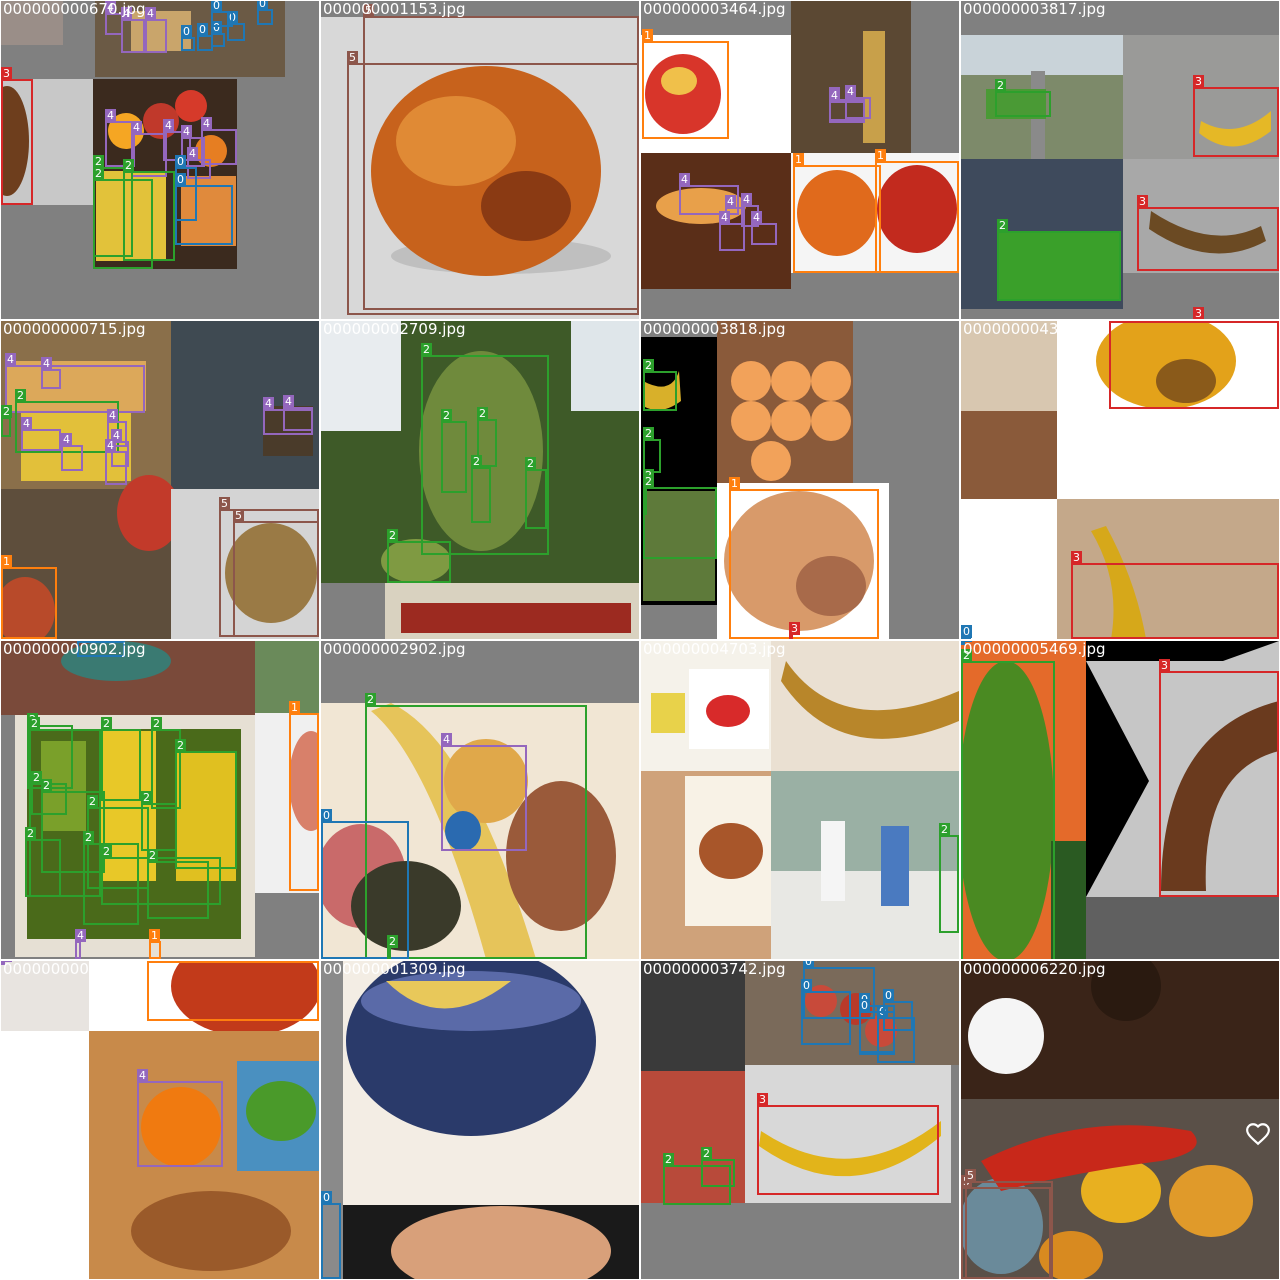  Describe the element at coordinates (800, 480) in the screenshot. I see `mosaic-tile: 000000003818.jpg222213` at that location.